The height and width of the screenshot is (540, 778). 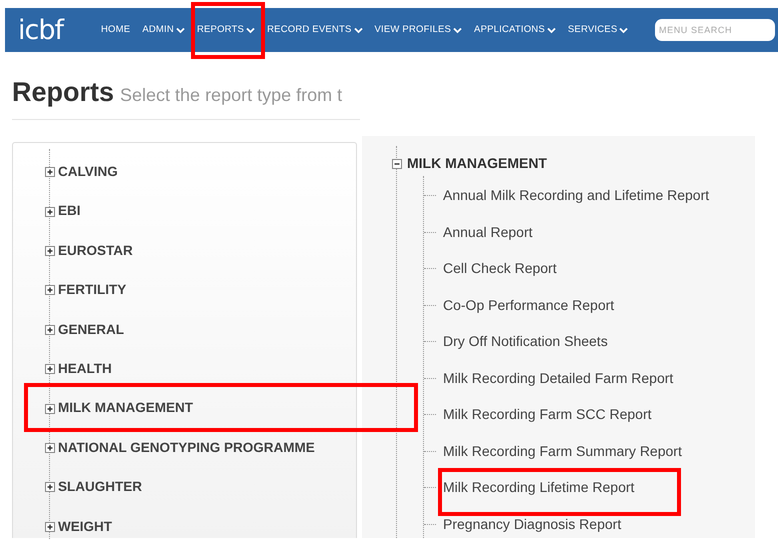 I want to click on nav-link: VIEW PROFILES, so click(x=418, y=30).